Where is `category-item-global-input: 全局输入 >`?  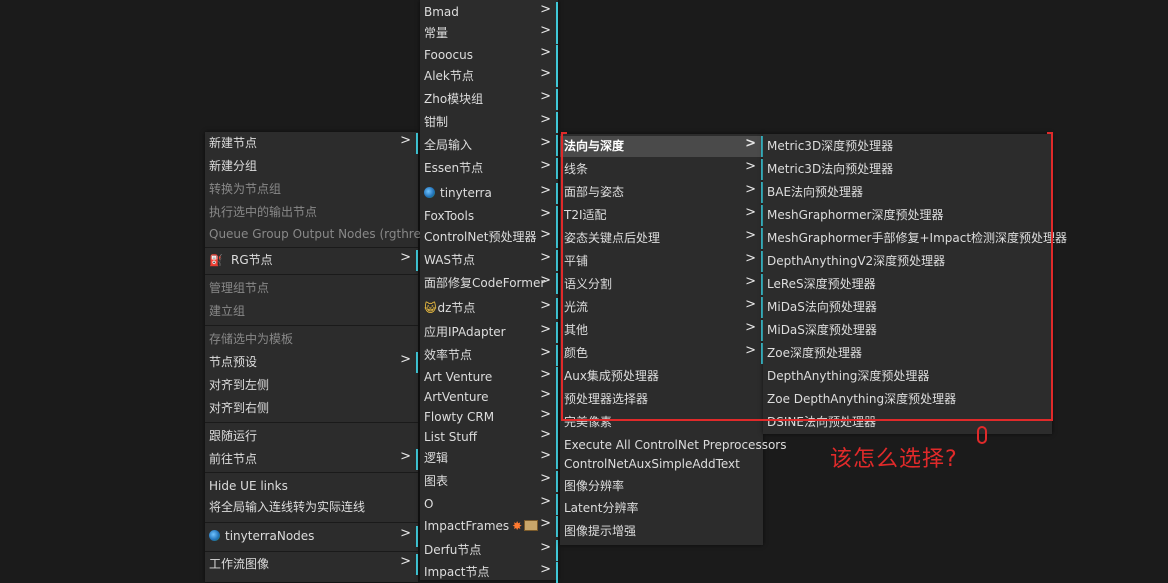 category-item-global-input: 全局输入 > is located at coordinates (489, 145).